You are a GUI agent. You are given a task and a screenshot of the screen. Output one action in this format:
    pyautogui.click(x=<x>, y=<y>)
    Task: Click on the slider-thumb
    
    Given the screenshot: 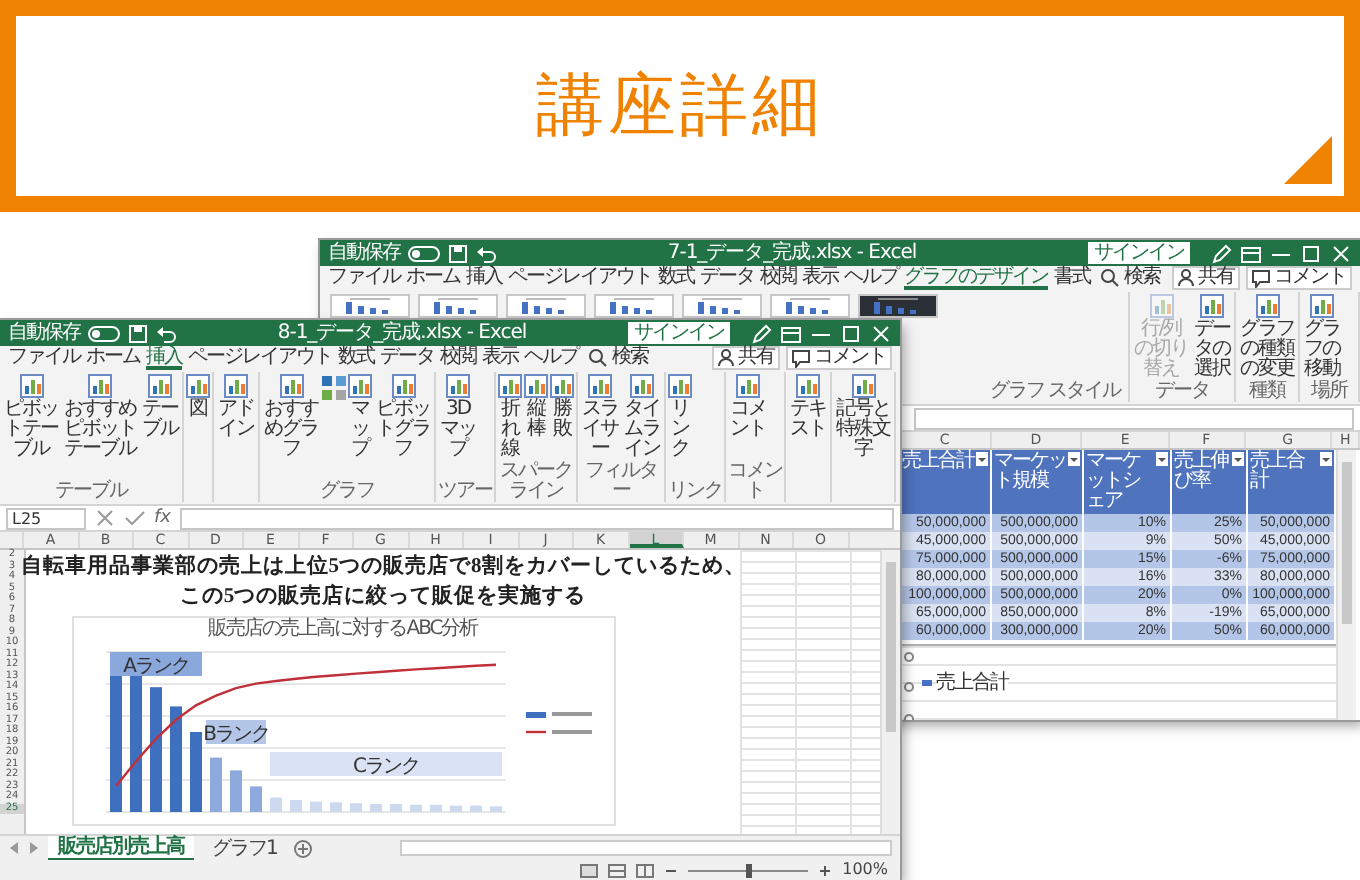 What is the action you would take?
    pyautogui.click(x=748, y=870)
    